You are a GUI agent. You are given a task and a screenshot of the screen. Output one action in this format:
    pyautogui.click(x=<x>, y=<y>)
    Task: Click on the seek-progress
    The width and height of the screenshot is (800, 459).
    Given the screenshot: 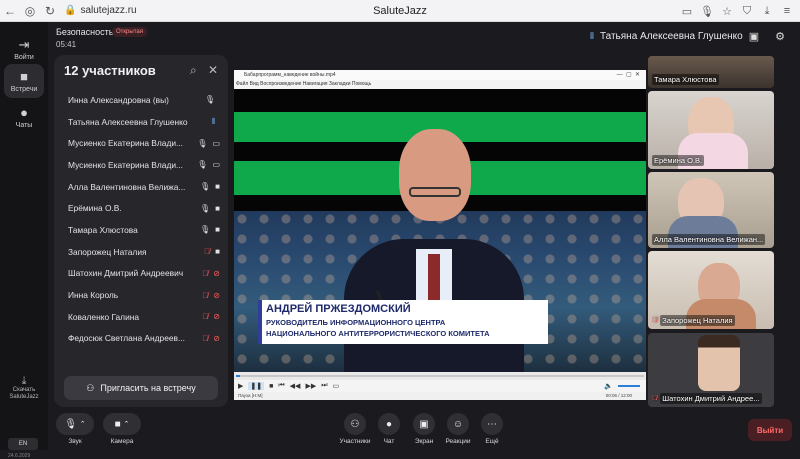 What is the action you would take?
    pyautogui.click(x=238, y=376)
    